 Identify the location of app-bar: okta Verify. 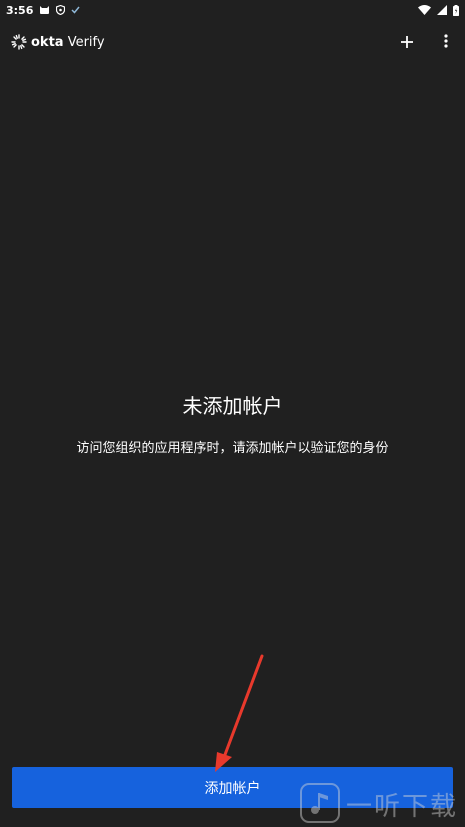
(232, 43).